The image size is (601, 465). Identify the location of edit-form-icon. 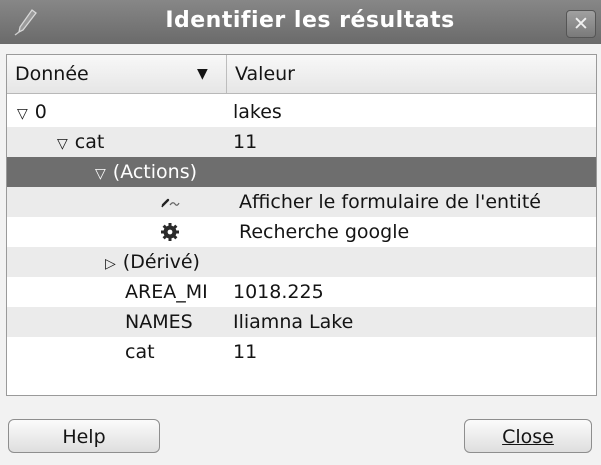
(170, 203).